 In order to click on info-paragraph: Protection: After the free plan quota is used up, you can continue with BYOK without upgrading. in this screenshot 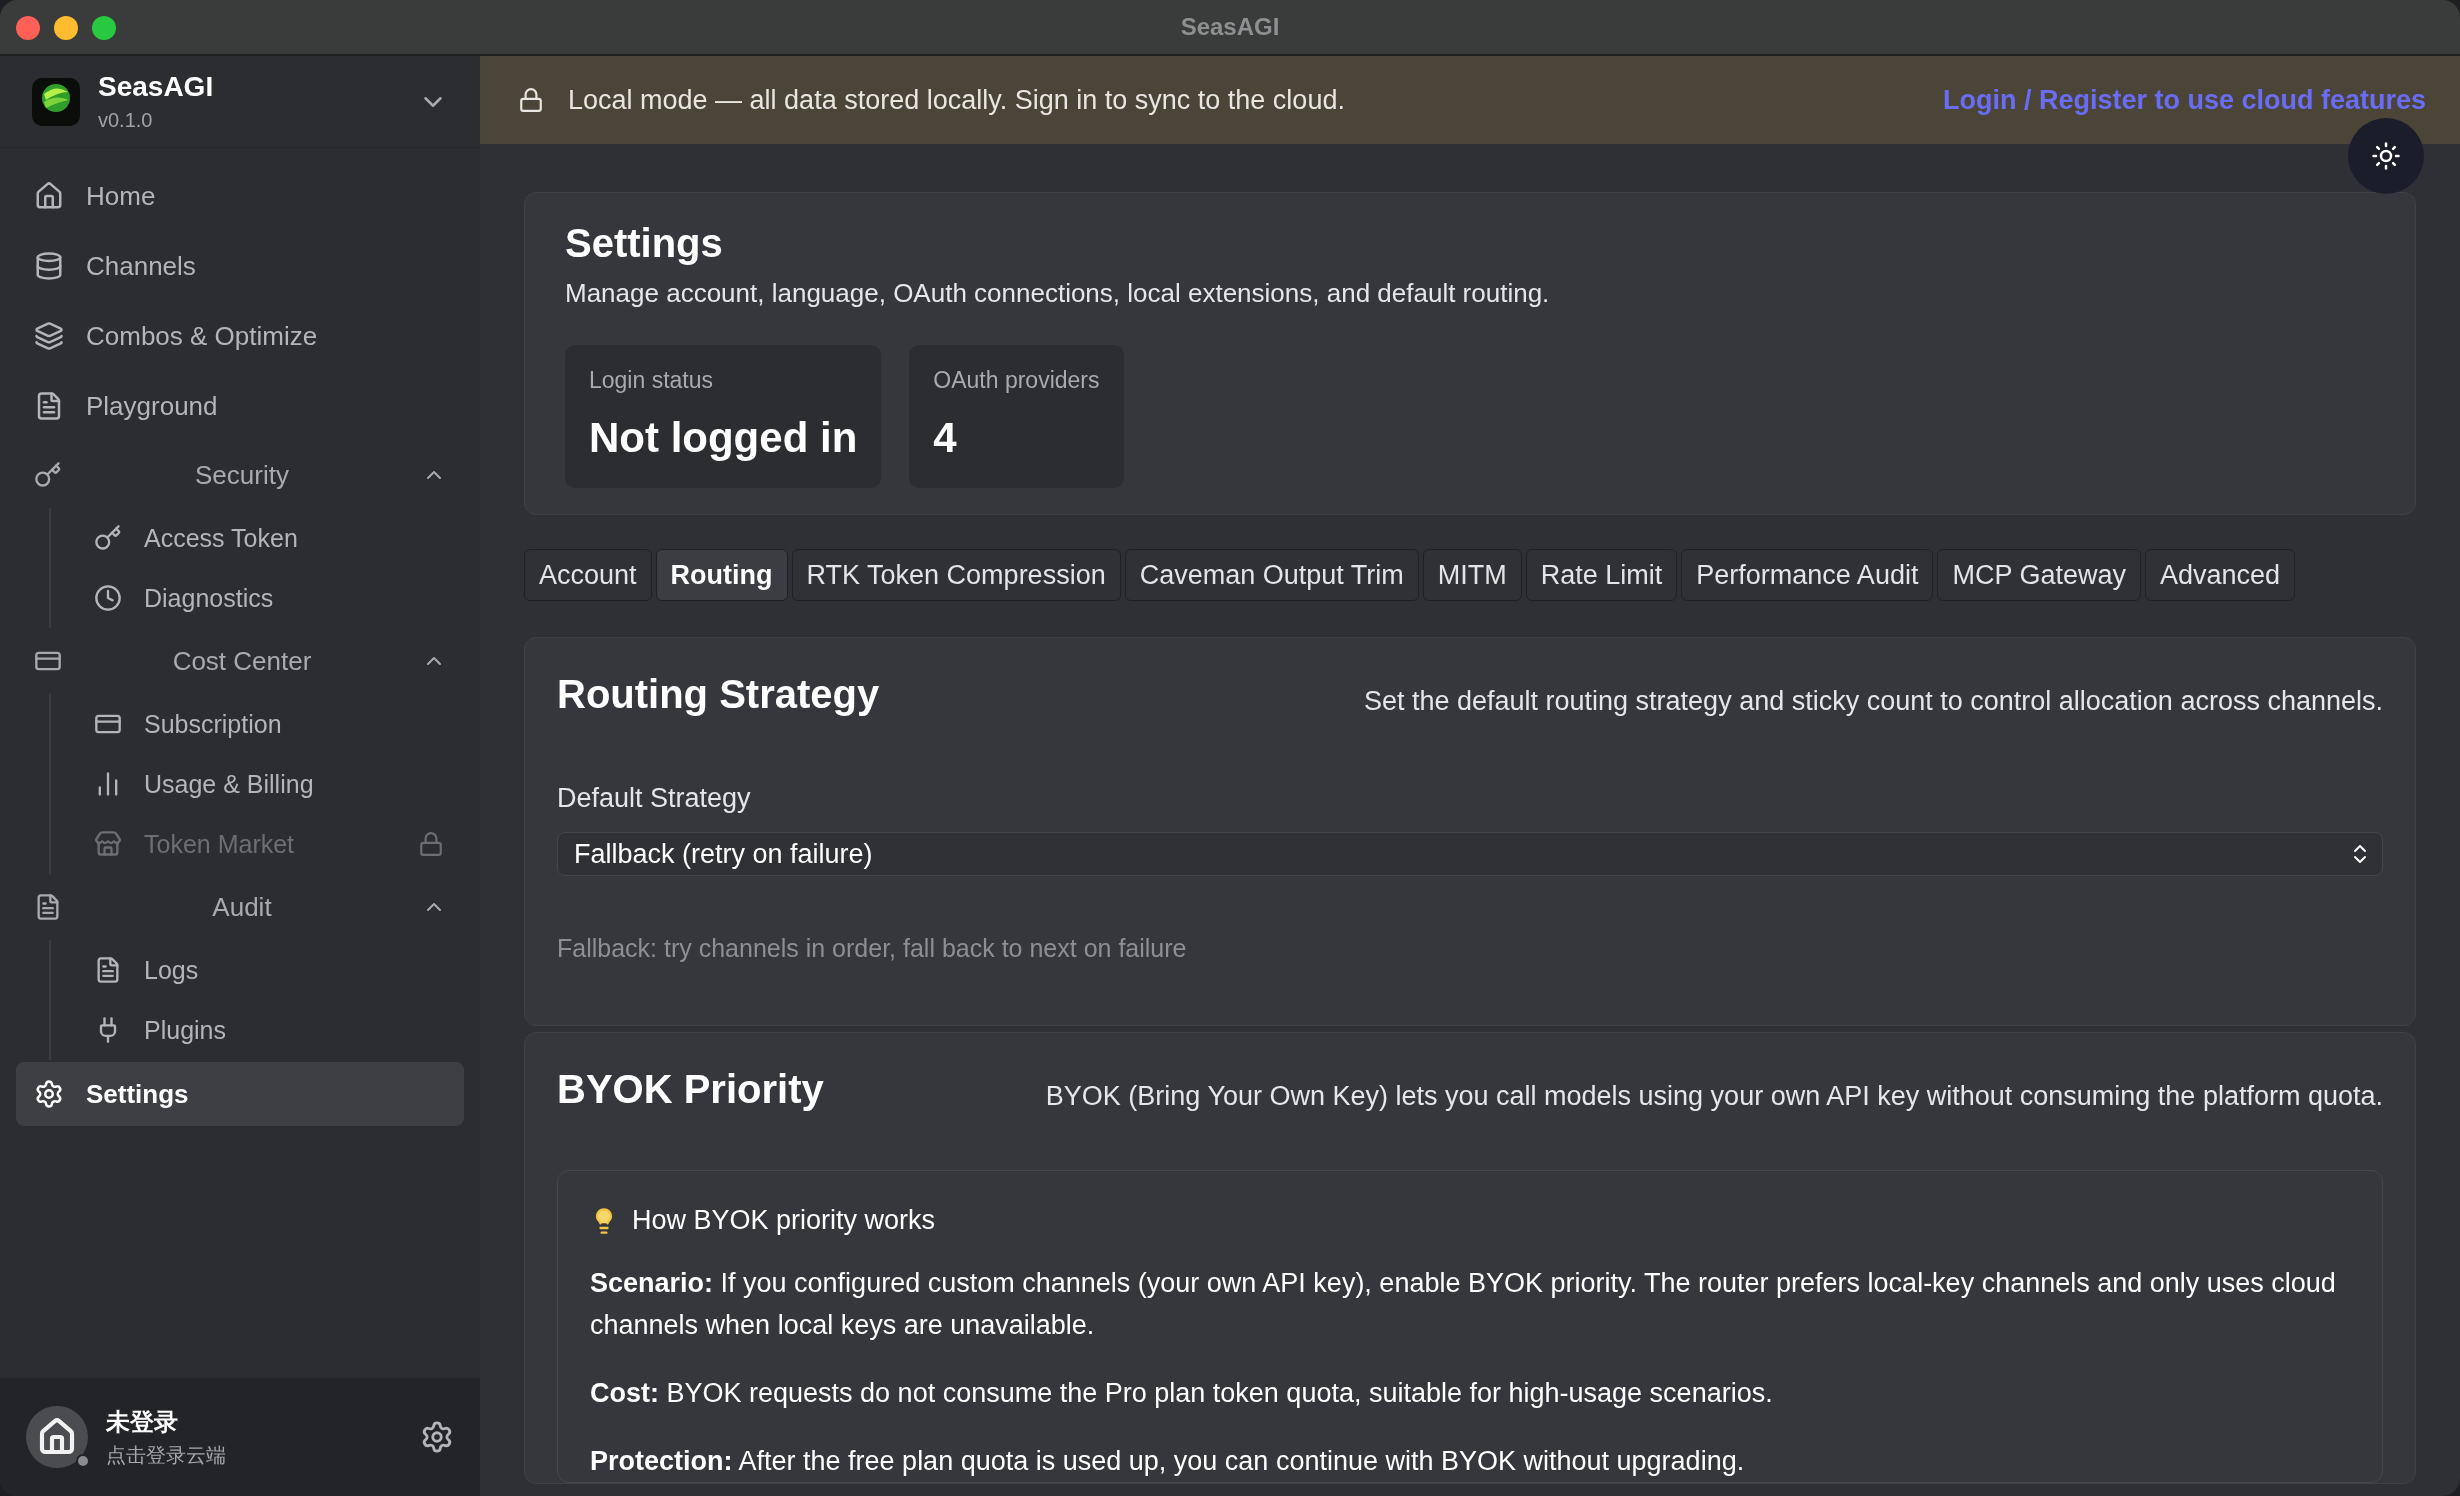, I will do `click(1168, 1461)`.